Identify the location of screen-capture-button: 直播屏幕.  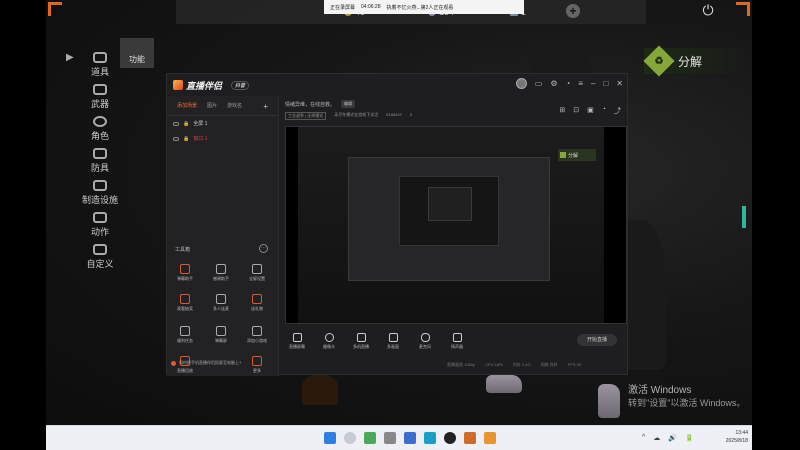
(297, 341).